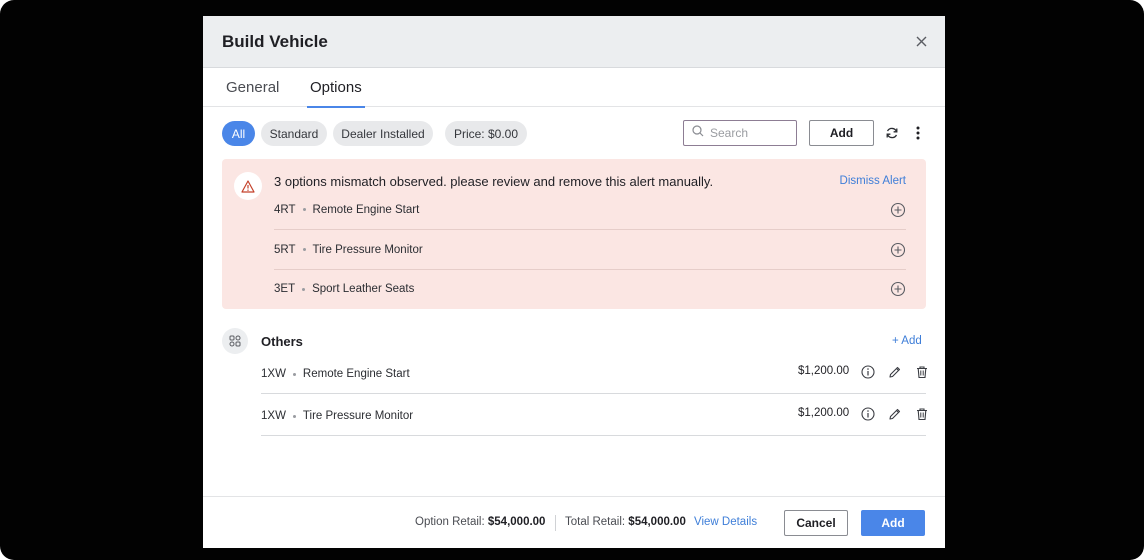 This screenshot has width=1144, height=560. Describe the element at coordinates (252, 87) in the screenshot. I see `tab-general: General` at that location.